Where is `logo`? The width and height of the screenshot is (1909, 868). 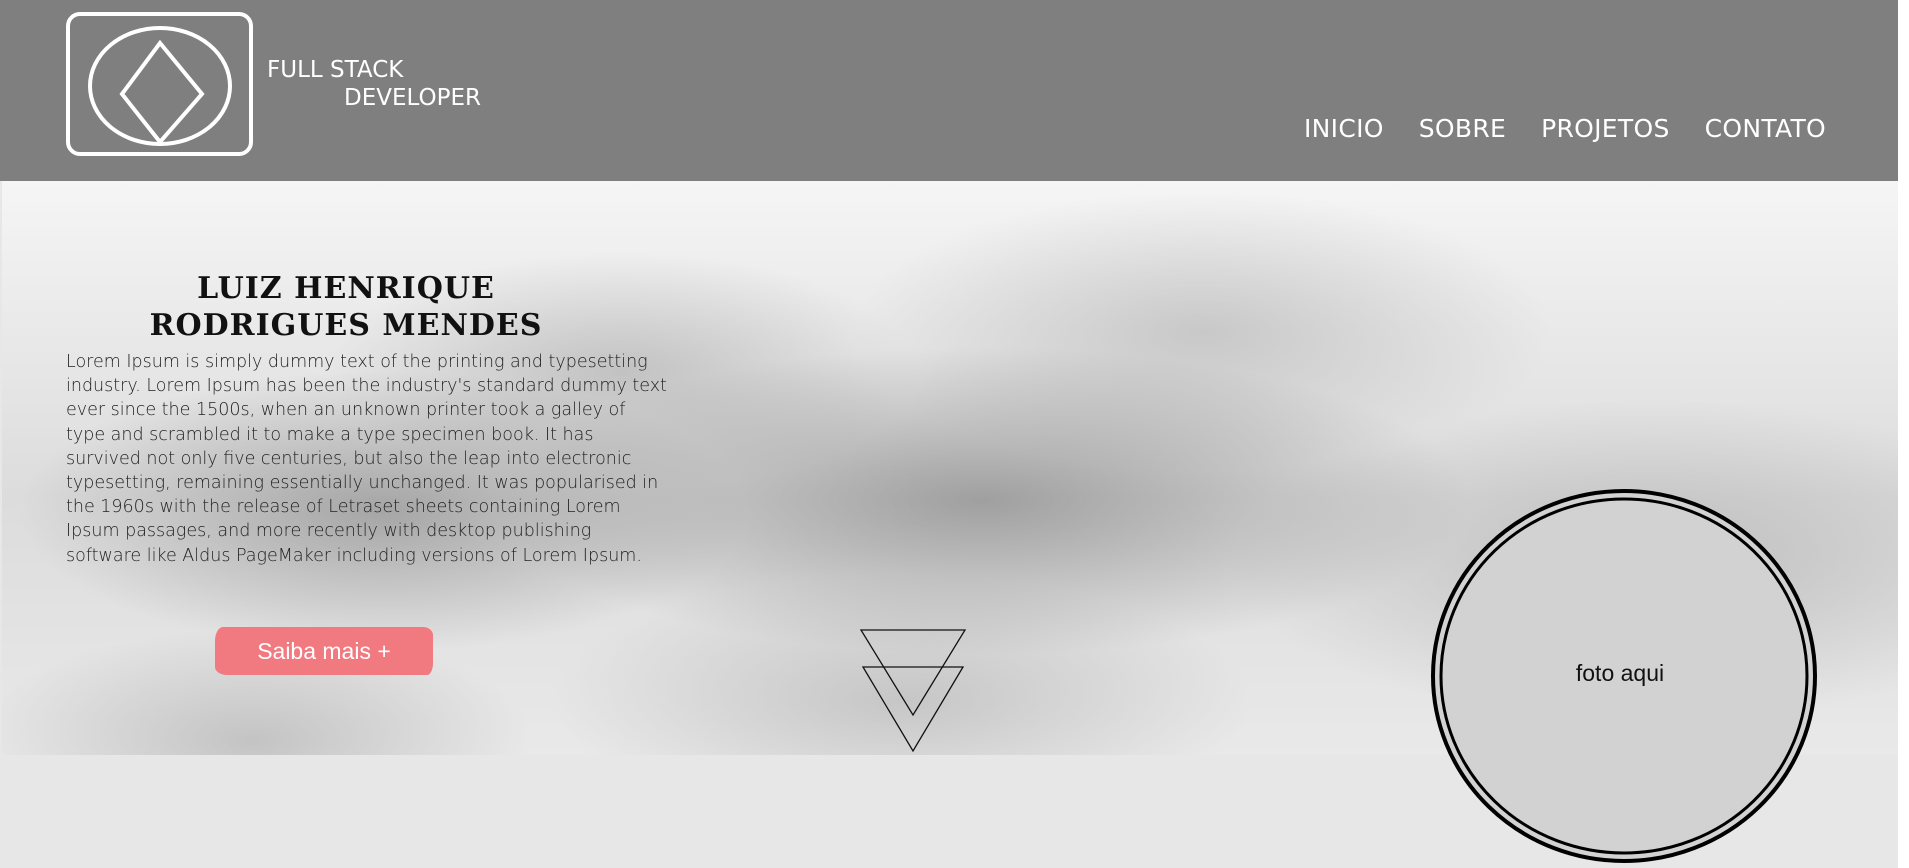 logo is located at coordinates (159, 84).